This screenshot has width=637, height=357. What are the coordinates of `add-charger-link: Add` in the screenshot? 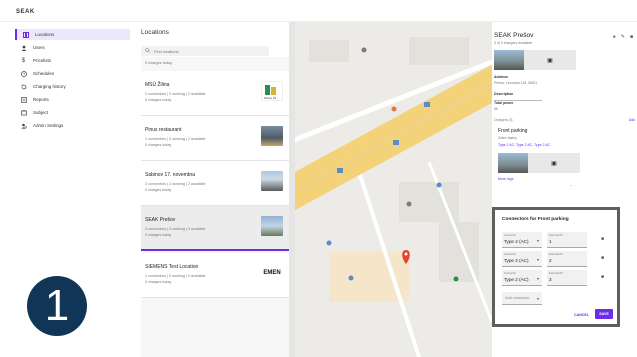 It's located at (632, 120).